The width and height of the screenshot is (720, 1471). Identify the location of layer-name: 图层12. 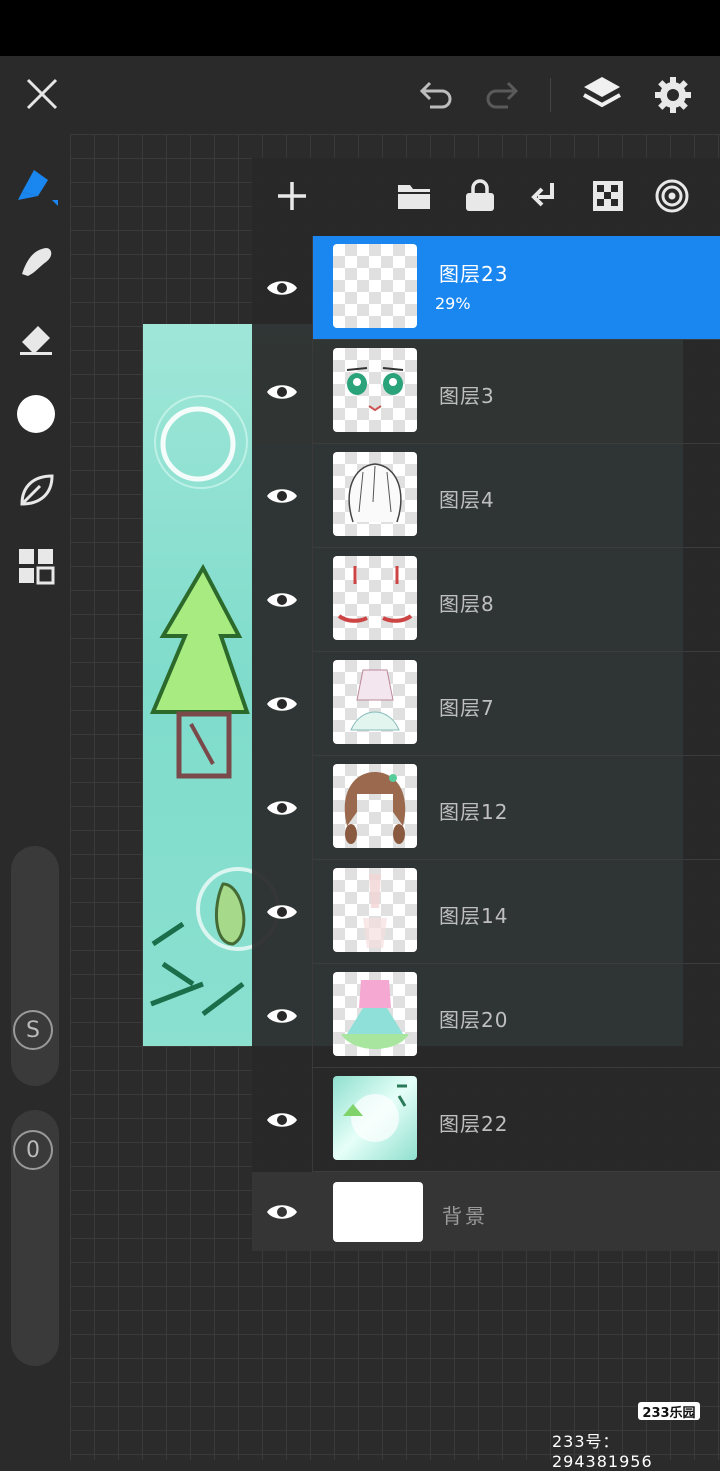
(474, 812).